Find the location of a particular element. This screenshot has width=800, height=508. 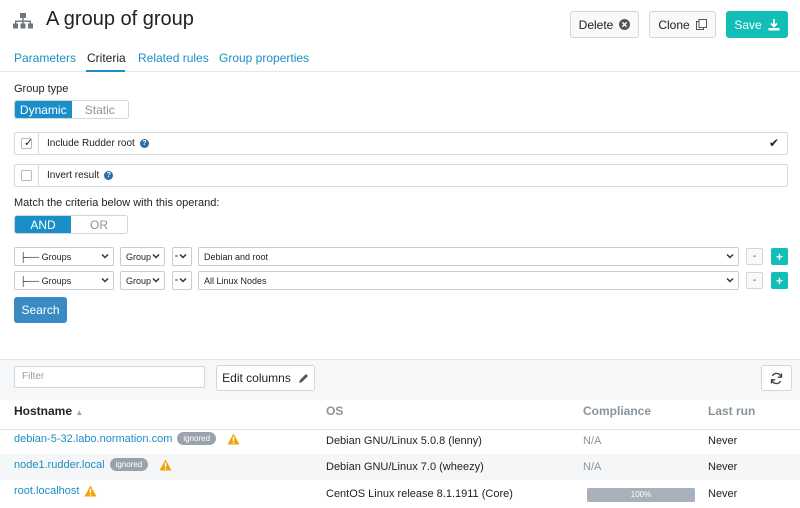

operand-toggle: AND OR is located at coordinates (71, 224).